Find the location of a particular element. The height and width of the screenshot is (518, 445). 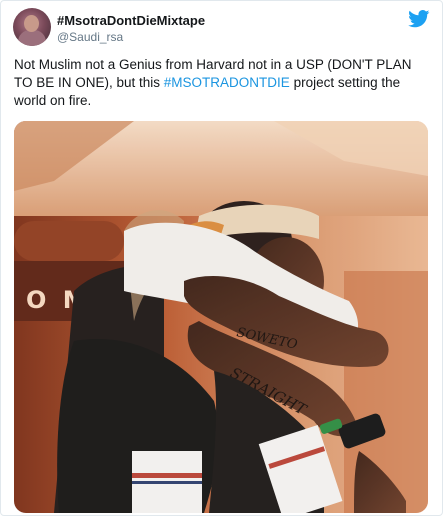

user-handle: @Saudi_rsa is located at coordinates (131, 37).